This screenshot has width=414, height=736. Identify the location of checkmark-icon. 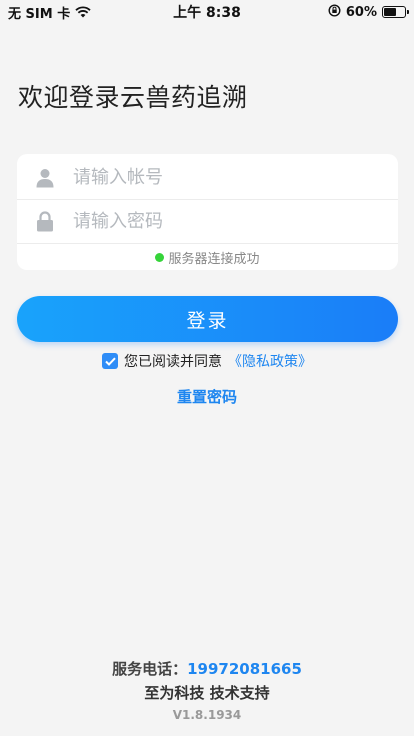
(110, 361).